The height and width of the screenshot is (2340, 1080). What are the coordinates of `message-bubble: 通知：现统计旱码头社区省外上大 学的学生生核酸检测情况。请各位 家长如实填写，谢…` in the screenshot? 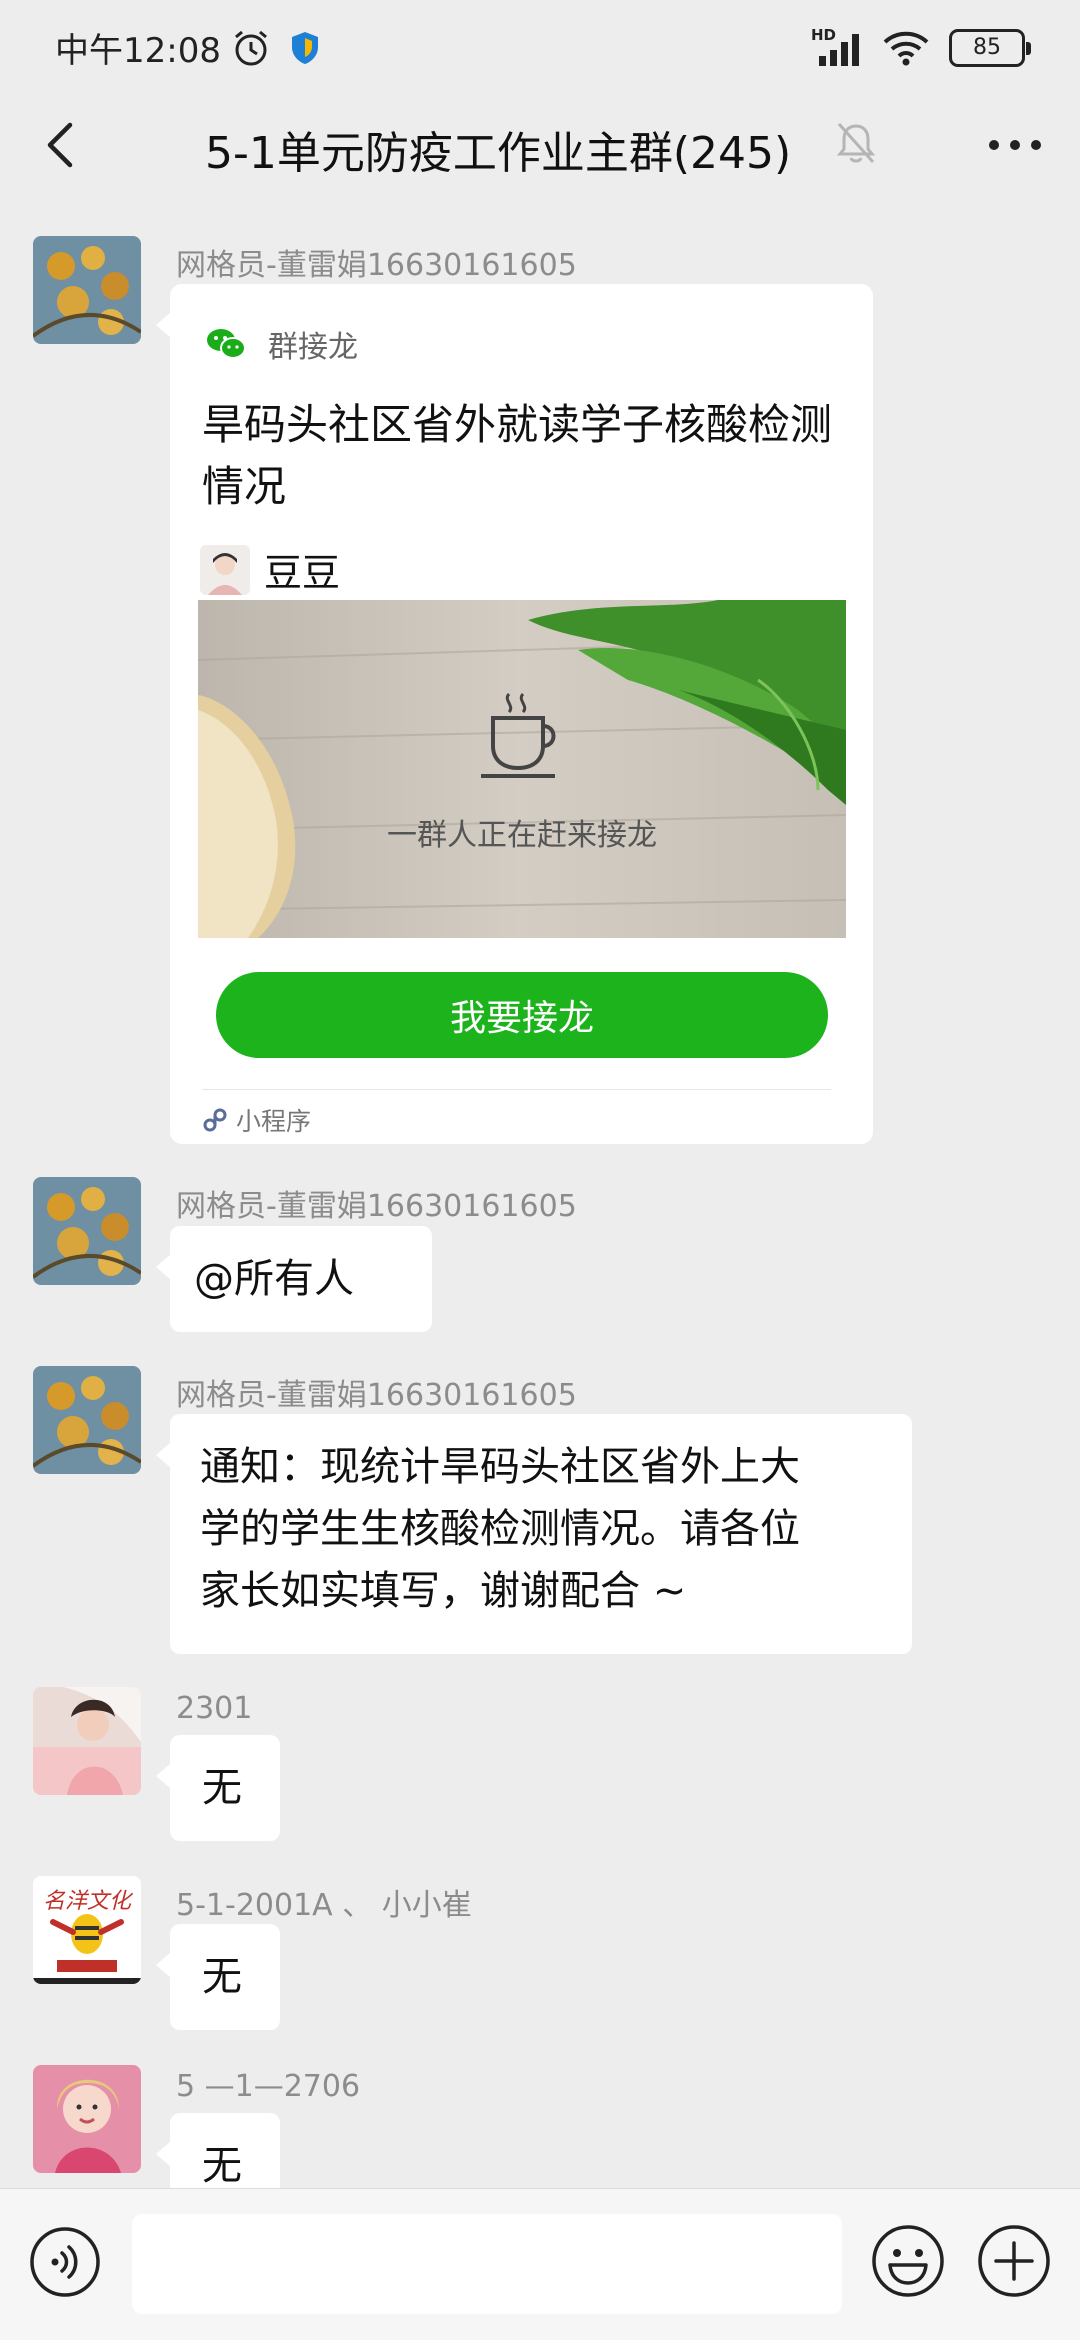 It's located at (534, 1534).